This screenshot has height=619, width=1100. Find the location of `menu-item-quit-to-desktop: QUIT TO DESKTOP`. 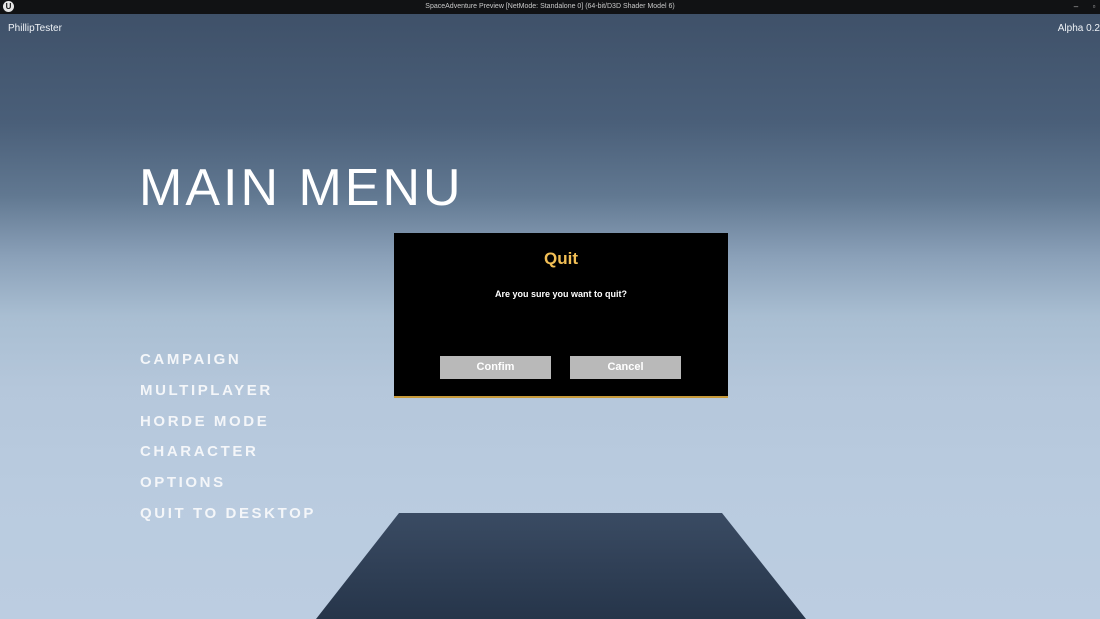

menu-item-quit-to-desktop: QUIT TO DESKTOP is located at coordinates (228, 519).